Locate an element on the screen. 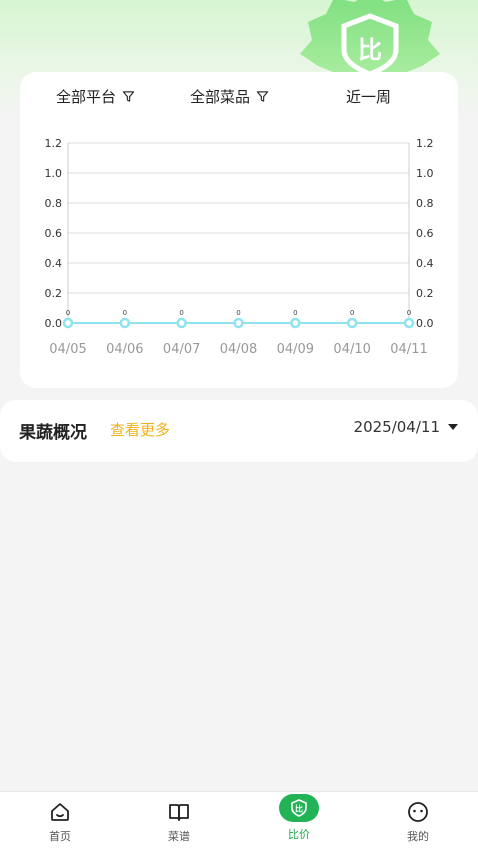 The height and width of the screenshot is (850, 478). y-tick-left: 0.2 is located at coordinates (54, 293).